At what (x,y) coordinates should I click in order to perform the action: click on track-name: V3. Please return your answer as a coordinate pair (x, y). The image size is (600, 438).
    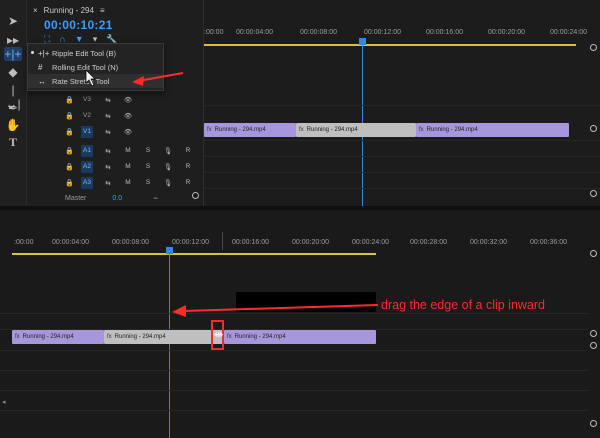
    Looking at the image, I should click on (87, 100).